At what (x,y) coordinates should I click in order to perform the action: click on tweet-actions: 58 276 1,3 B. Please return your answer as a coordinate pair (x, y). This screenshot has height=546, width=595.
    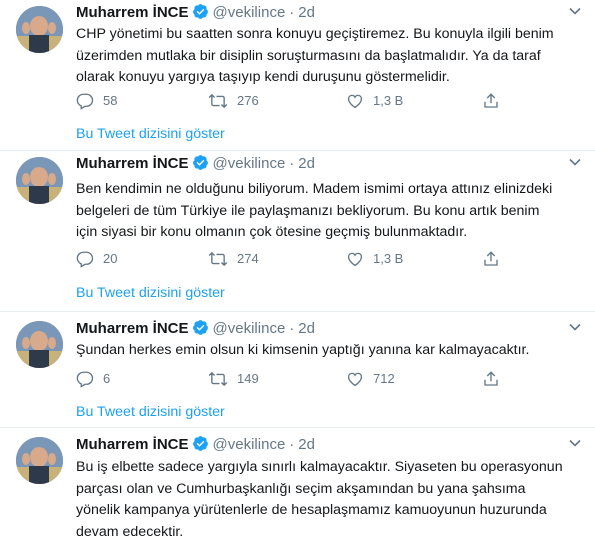
    Looking at the image, I should click on (326, 101).